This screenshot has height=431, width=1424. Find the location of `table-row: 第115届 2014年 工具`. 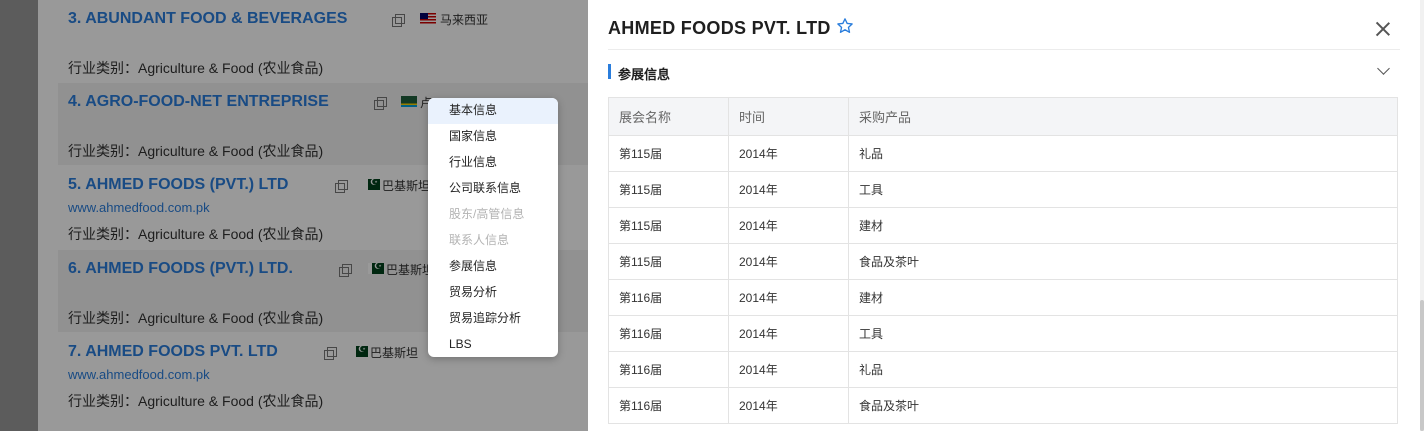

table-row: 第115届 2014年 工具 is located at coordinates (1003, 189).